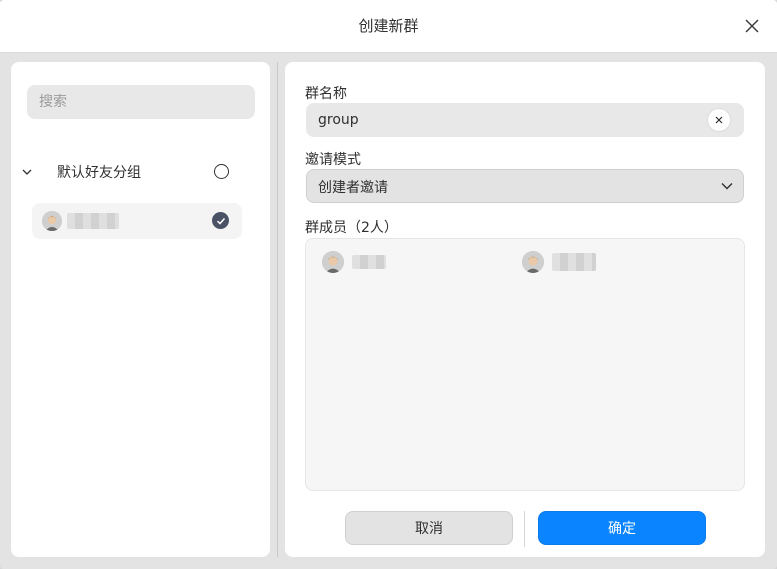  I want to click on group-label: 默认好友分组, so click(99, 173).